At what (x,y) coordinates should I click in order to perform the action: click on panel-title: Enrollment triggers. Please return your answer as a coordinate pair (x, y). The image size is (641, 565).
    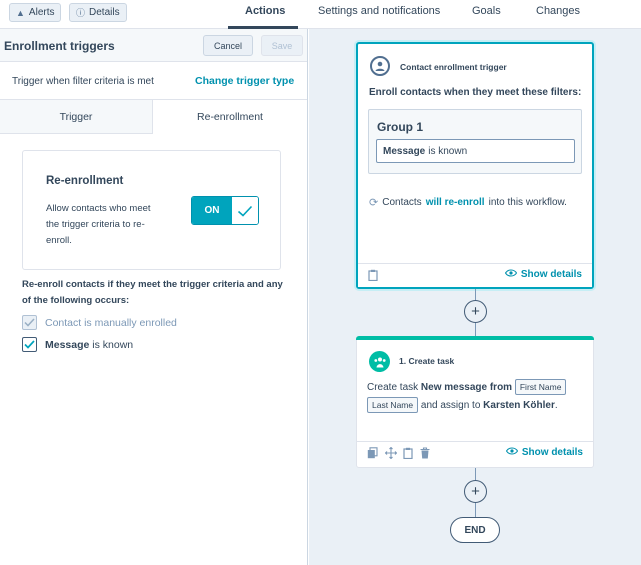
    Looking at the image, I should click on (59, 46).